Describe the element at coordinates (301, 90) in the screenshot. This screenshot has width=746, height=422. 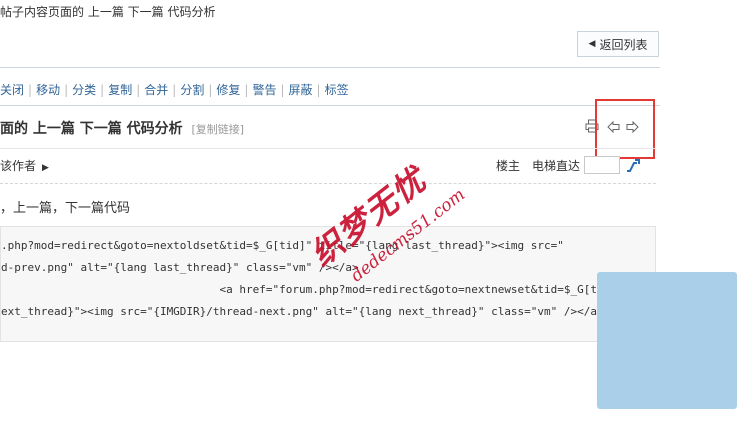
I see `toolbar-ban: 屏蔽` at that location.